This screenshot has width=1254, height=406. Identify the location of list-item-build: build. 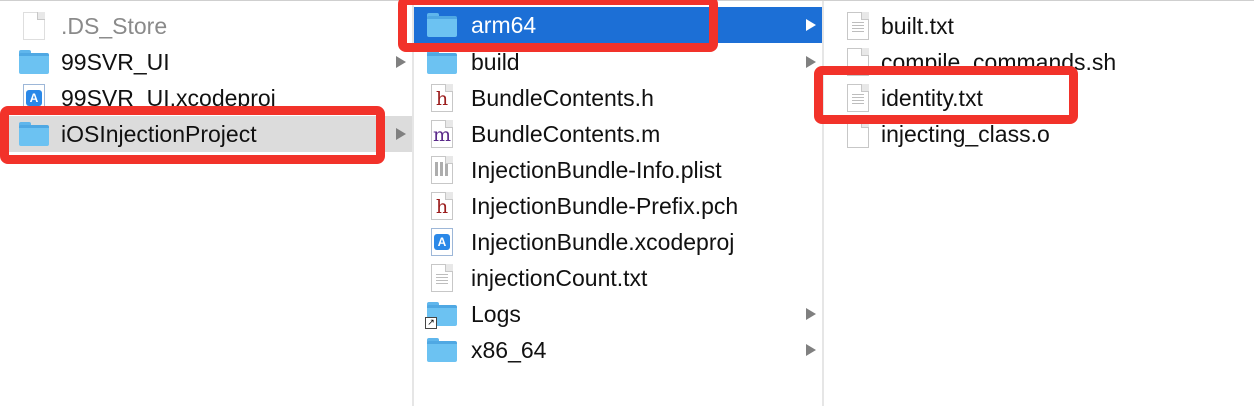
(618, 62).